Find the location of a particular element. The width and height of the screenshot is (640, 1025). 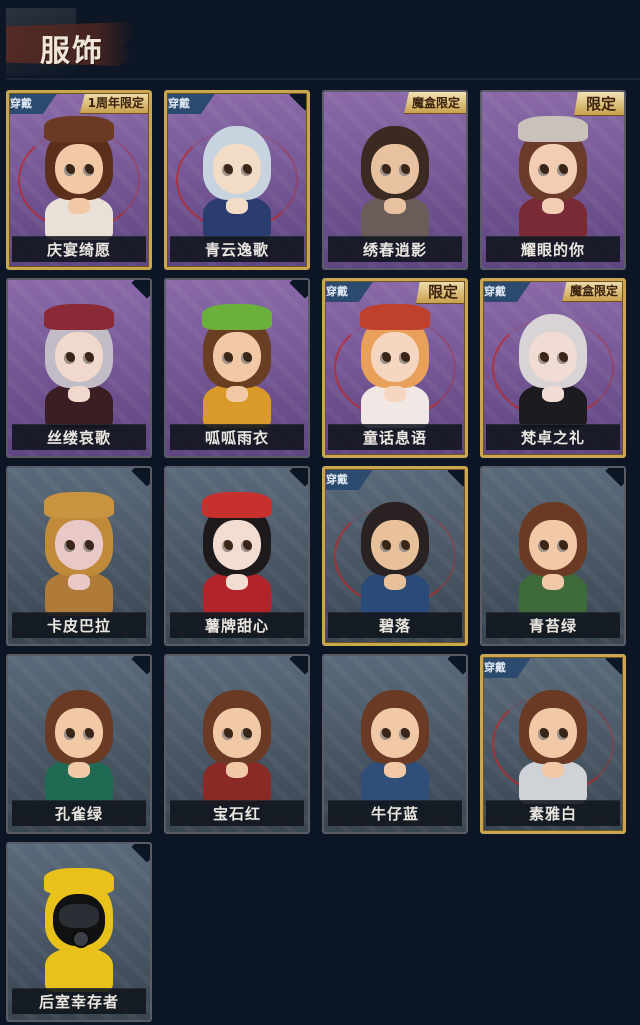

costume-card: 丝缕哀歌 is located at coordinates (79, 368).